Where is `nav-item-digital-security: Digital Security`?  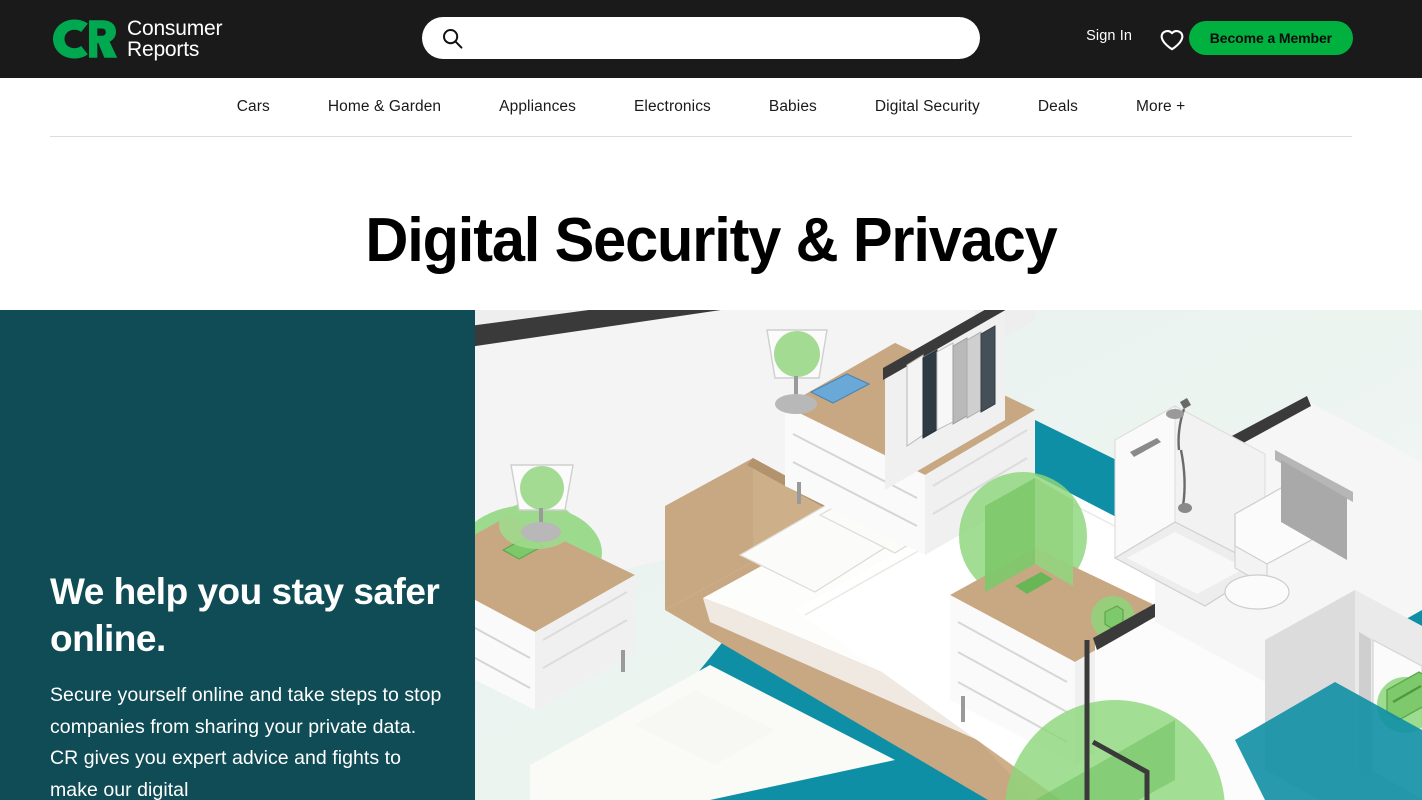
nav-item-digital-security: Digital Security is located at coordinates (927, 107).